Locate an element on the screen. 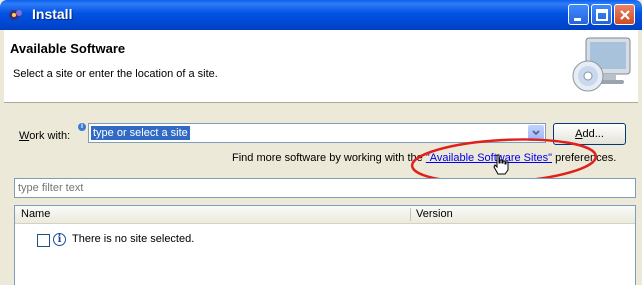  computer-cd-icon is located at coordinates (601, 64).